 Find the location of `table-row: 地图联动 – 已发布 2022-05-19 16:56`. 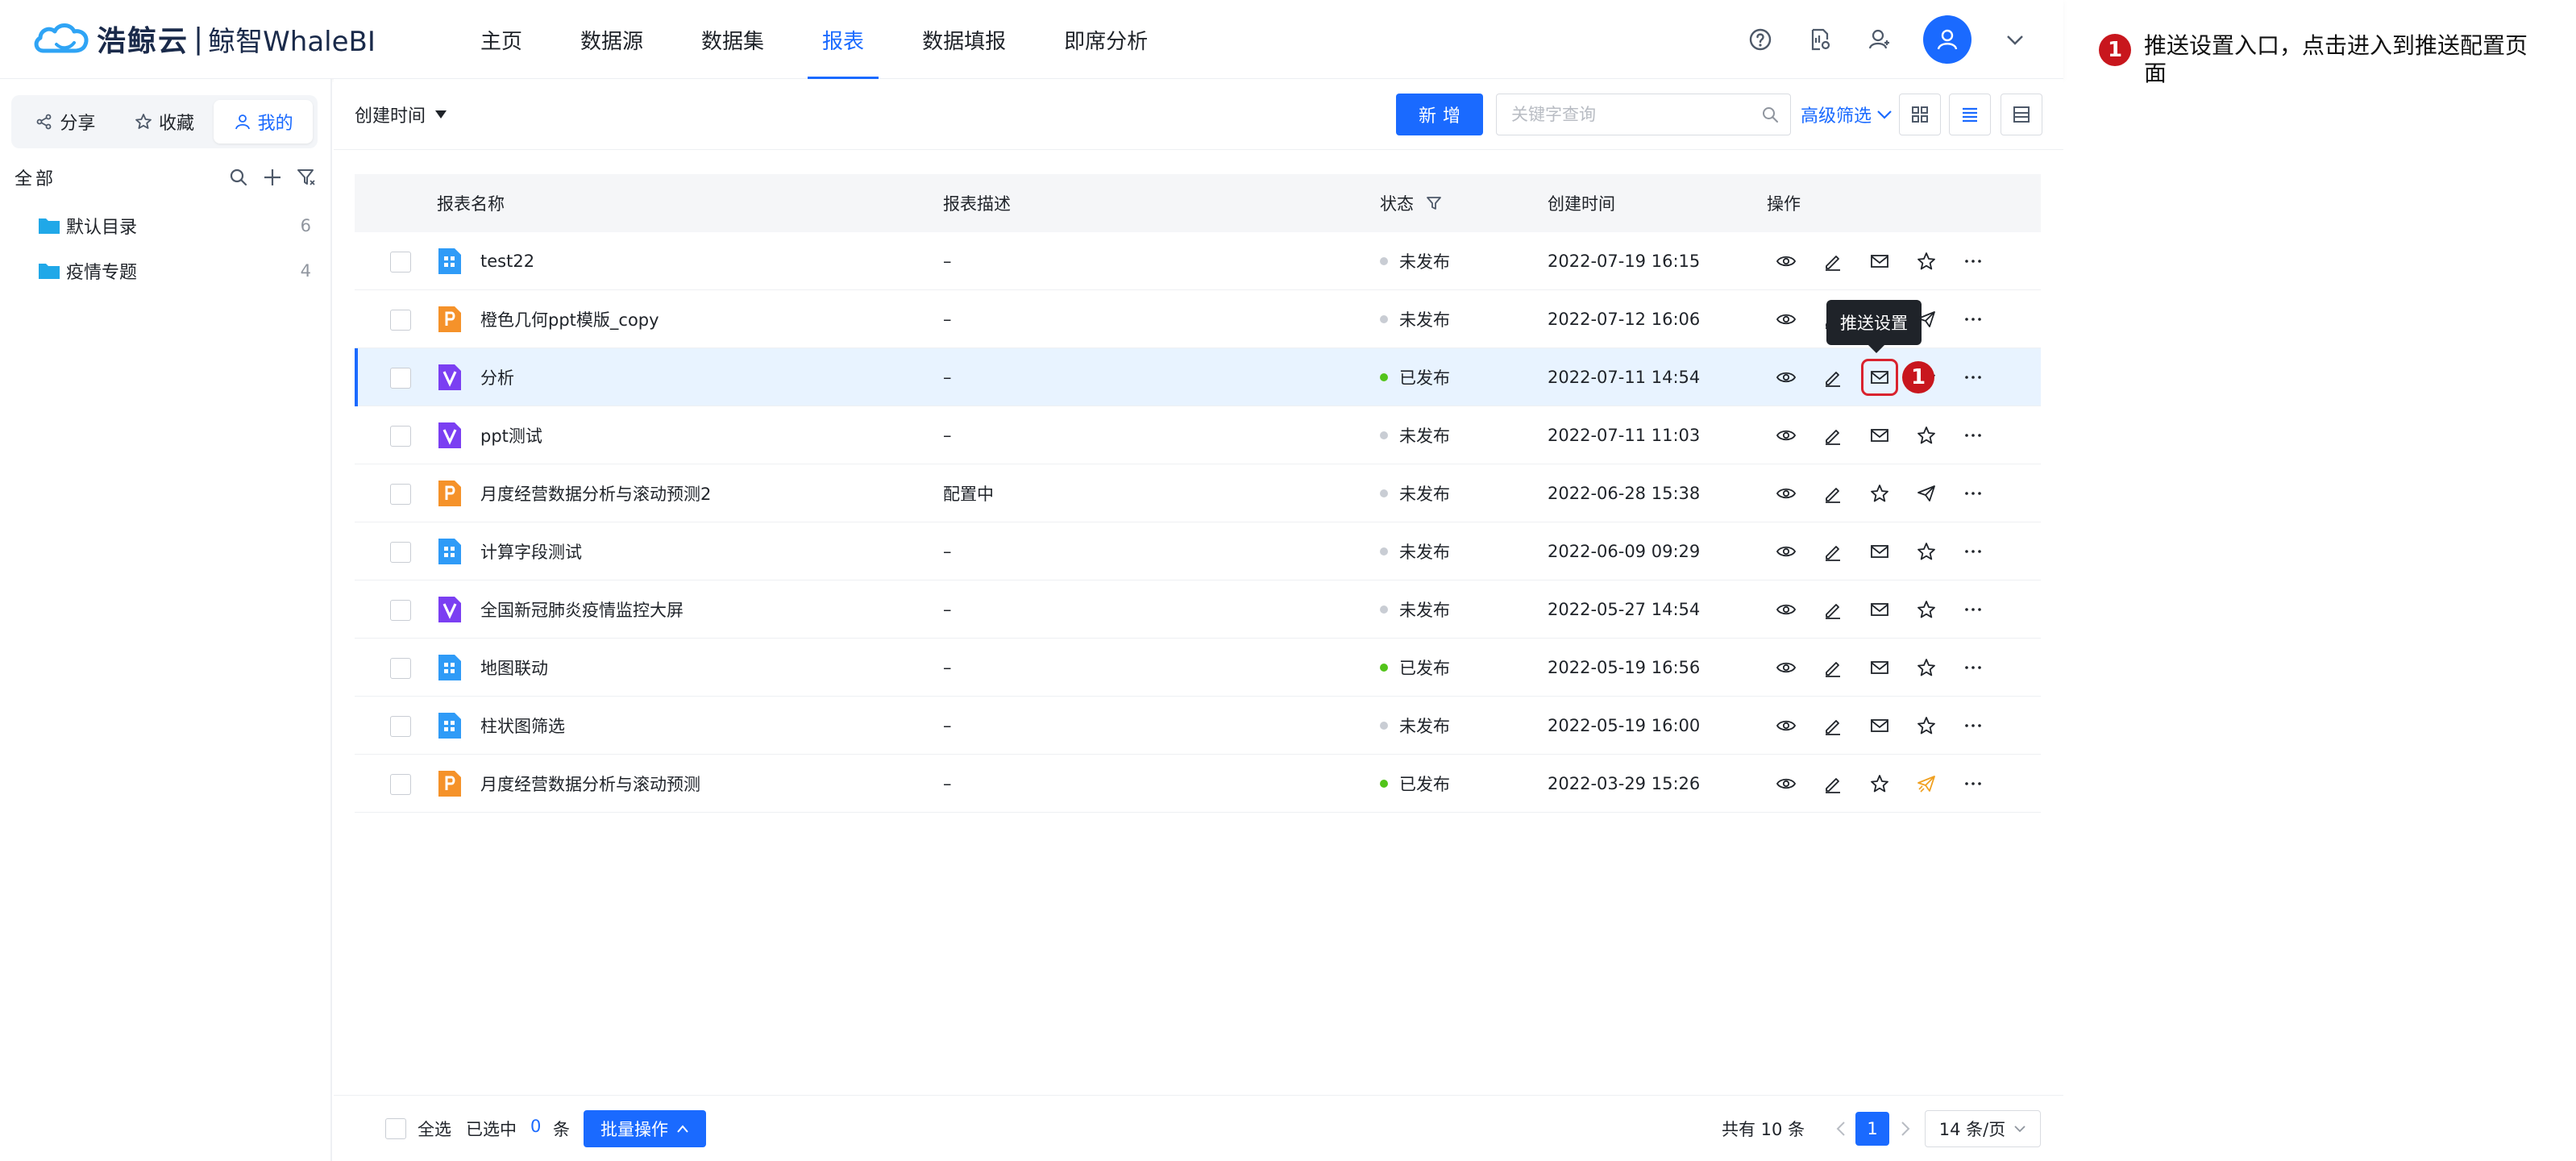

table-row: 地图联动 – 已发布 2022-05-19 16:56 is located at coordinates (1198, 668).